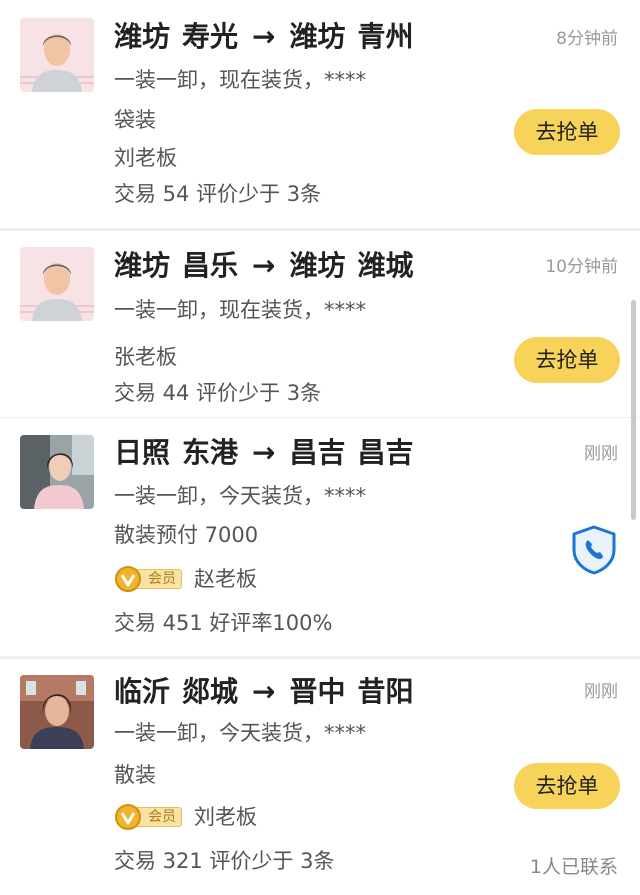 The width and height of the screenshot is (640, 895). Describe the element at coordinates (145, 357) in the screenshot. I see `boss-name: 张老板` at that location.